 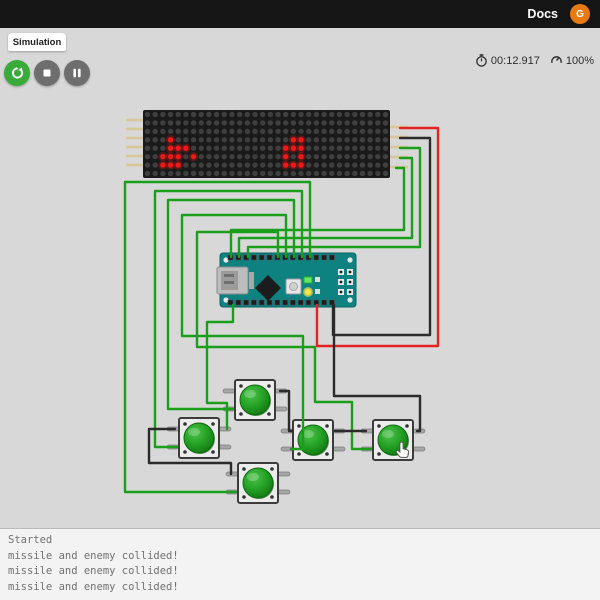 What do you see at coordinates (17, 73) in the screenshot?
I see `restart-simulation-button` at bounding box center [17, 73].